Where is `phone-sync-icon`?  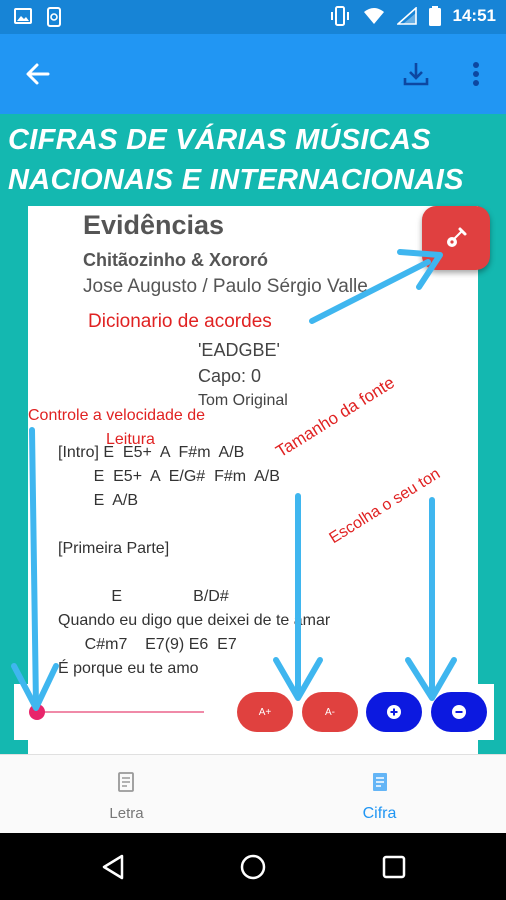
phone-sync-icon is located at coordinates (54, 17).